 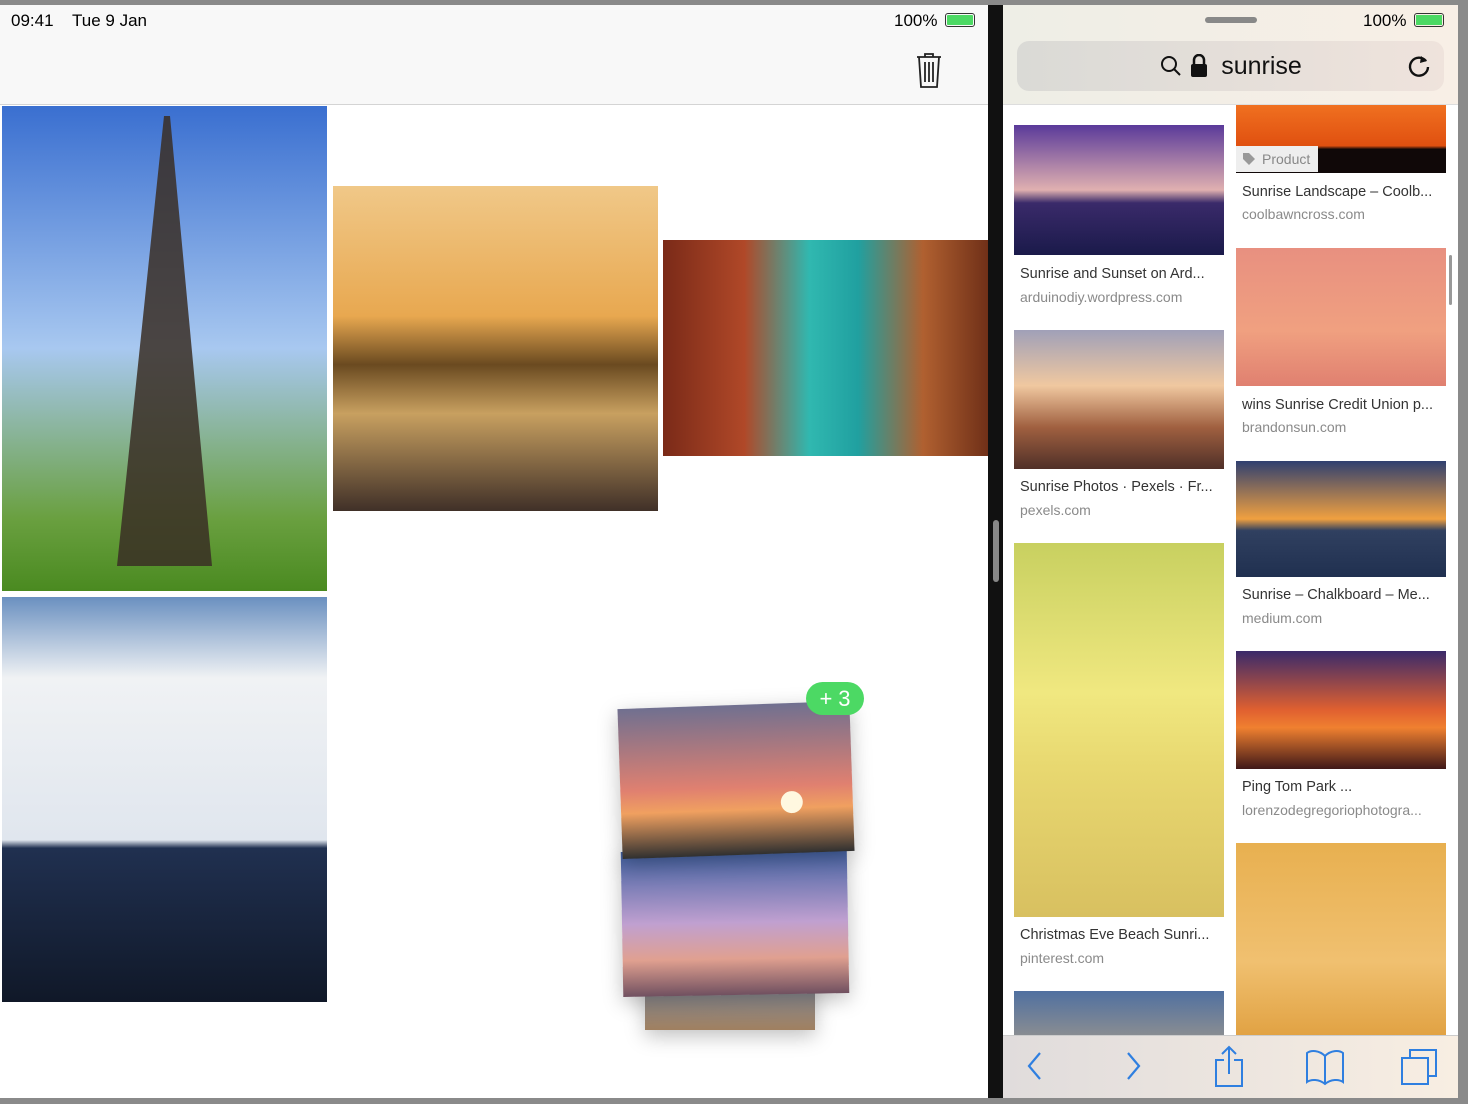 I want to click on safari-toolbar, so click(x=1230, y=1066).